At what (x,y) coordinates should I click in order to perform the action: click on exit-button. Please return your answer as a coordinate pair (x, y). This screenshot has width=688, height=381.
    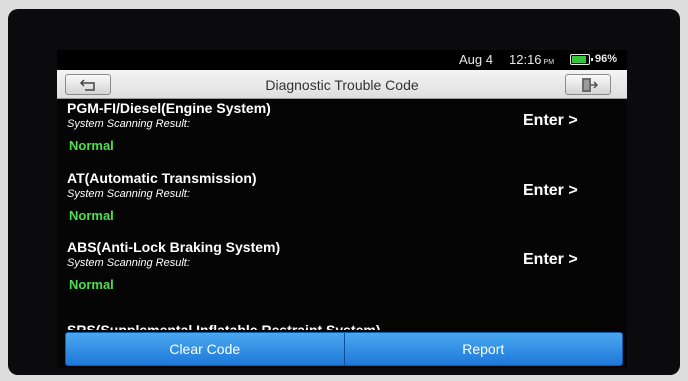
    Looking at the image, I should click on (588, 84).